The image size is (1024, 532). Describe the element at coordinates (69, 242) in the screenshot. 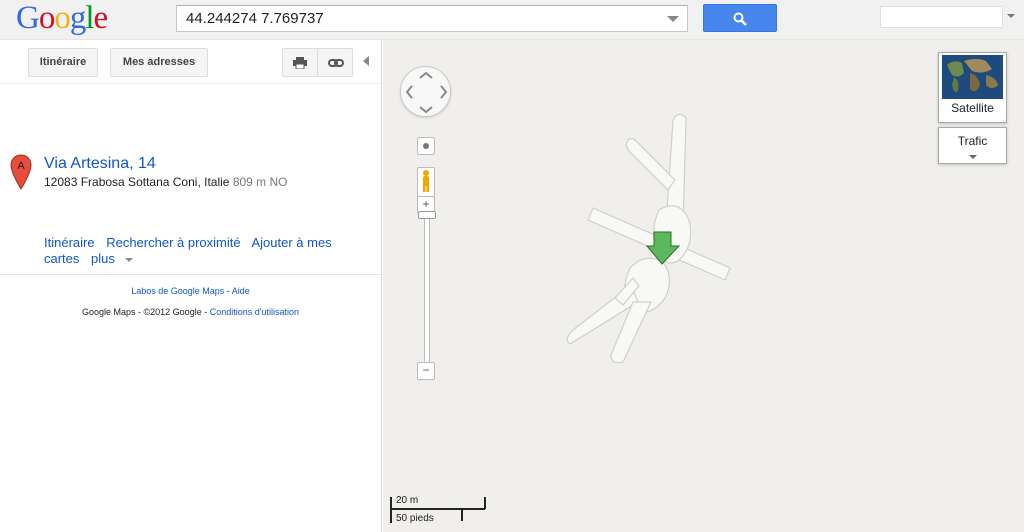

I see `itinerary-link: Itinéraire` at that location.